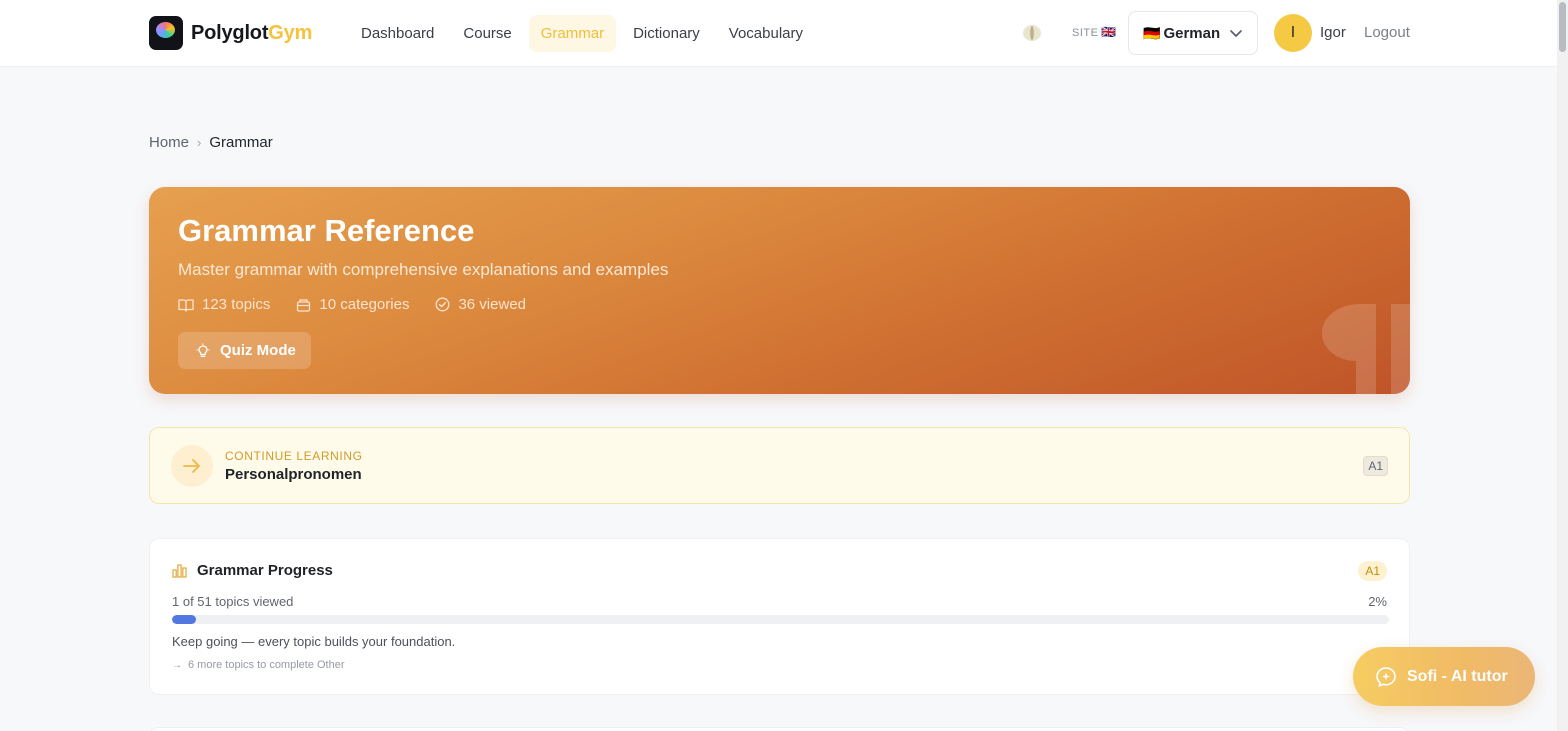  I want to click on stat-viewed-text: 36 viewed, so click(492, 304).